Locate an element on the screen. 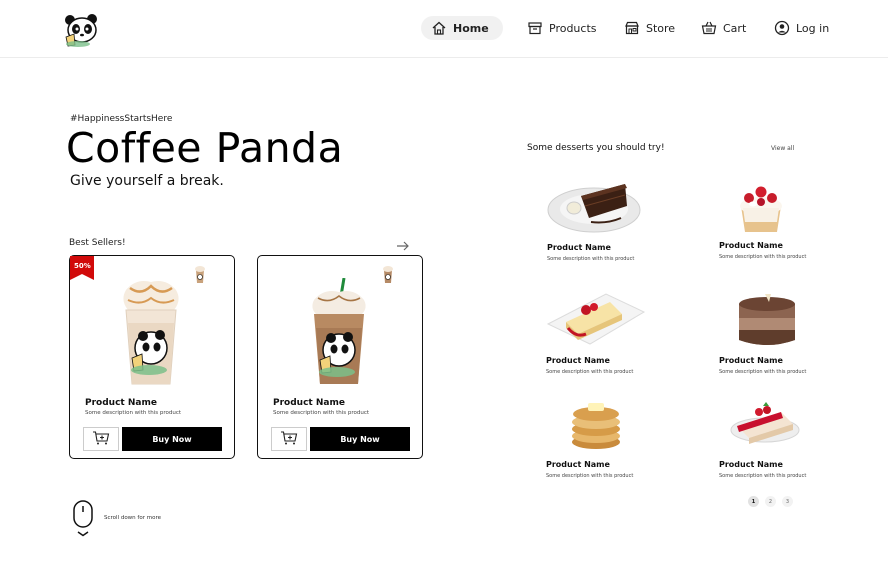 The width and height of the screenshot is (888, 572). strawberry-cake-image is located at coordinates (769, 428).